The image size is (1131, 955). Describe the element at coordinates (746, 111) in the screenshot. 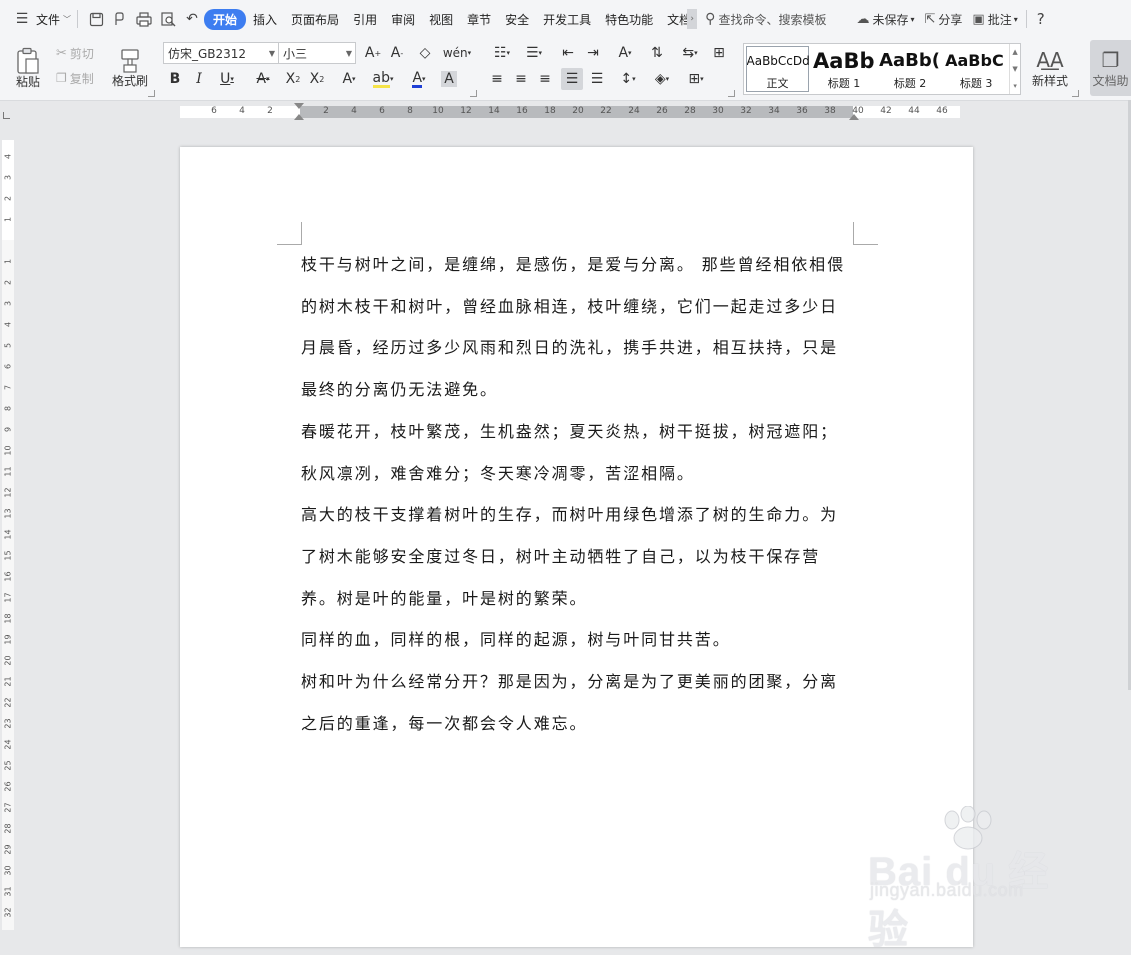

I see `ruler-tick-label: 32` at that location.